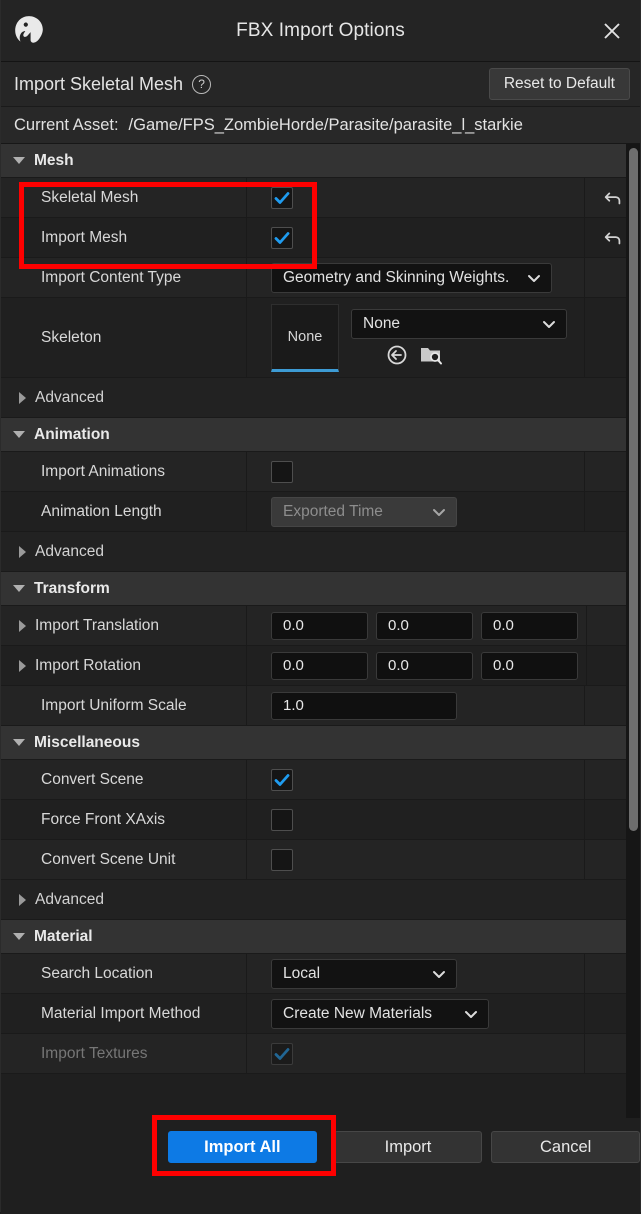 The width and height of the screenshot is (641, 1214). I want to click on value-force-front-xaxis, so click(416, 819).